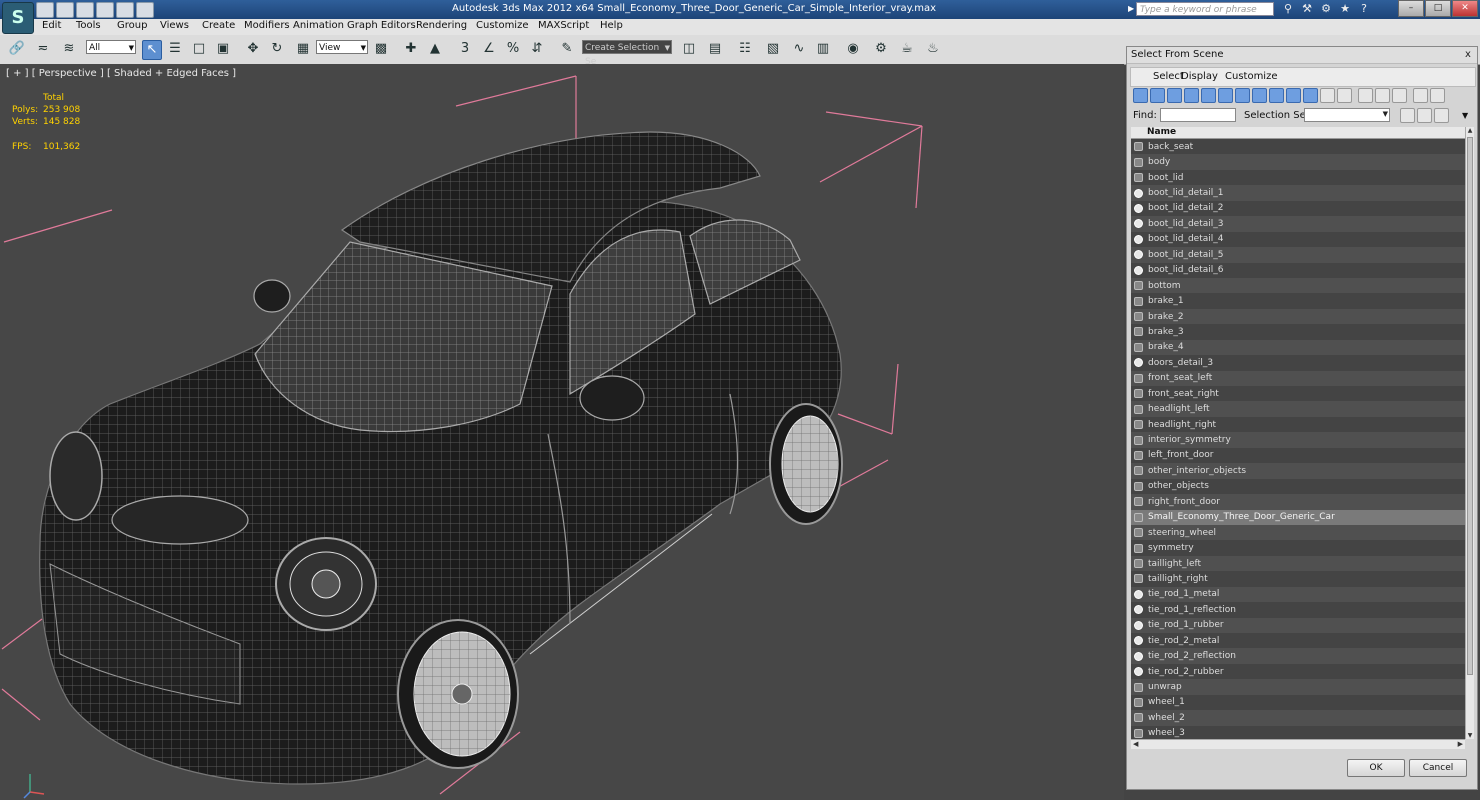  Describe the element at coordinates (563, 25) in the screenshot. I see `menu-maxscript: MAXScript` at that location.